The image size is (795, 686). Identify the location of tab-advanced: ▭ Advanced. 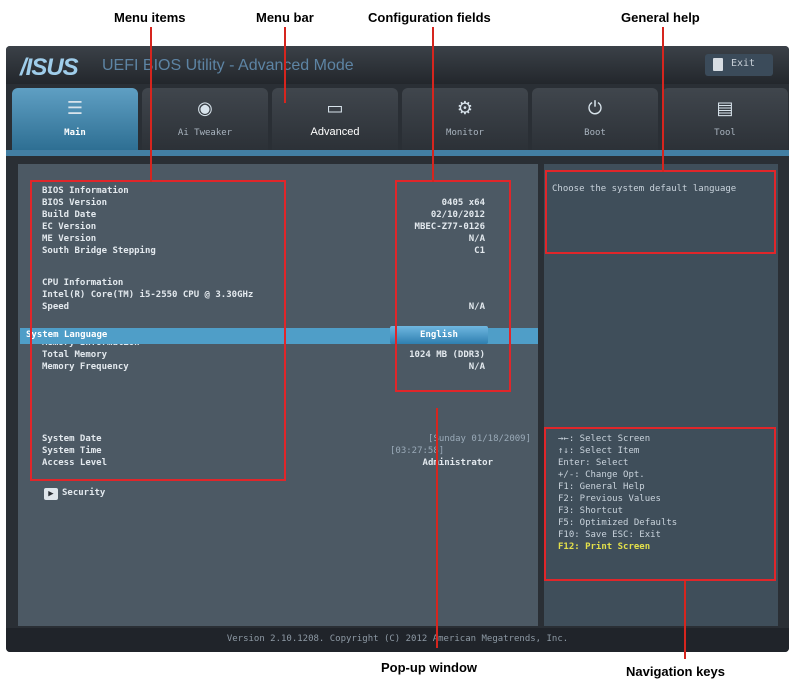
(335, 119).